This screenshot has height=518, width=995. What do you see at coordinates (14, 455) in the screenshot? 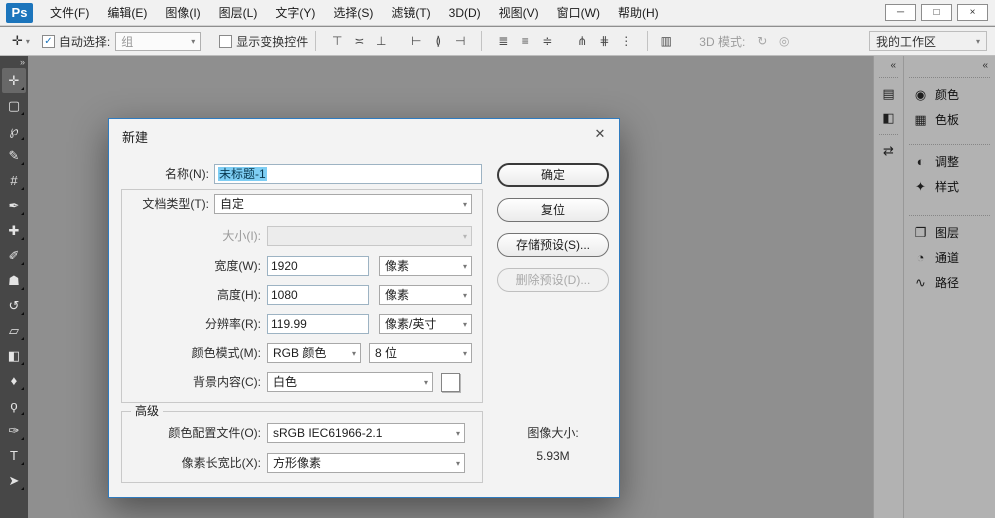
I see `tool-type: T` at bounding box center [14, 455].